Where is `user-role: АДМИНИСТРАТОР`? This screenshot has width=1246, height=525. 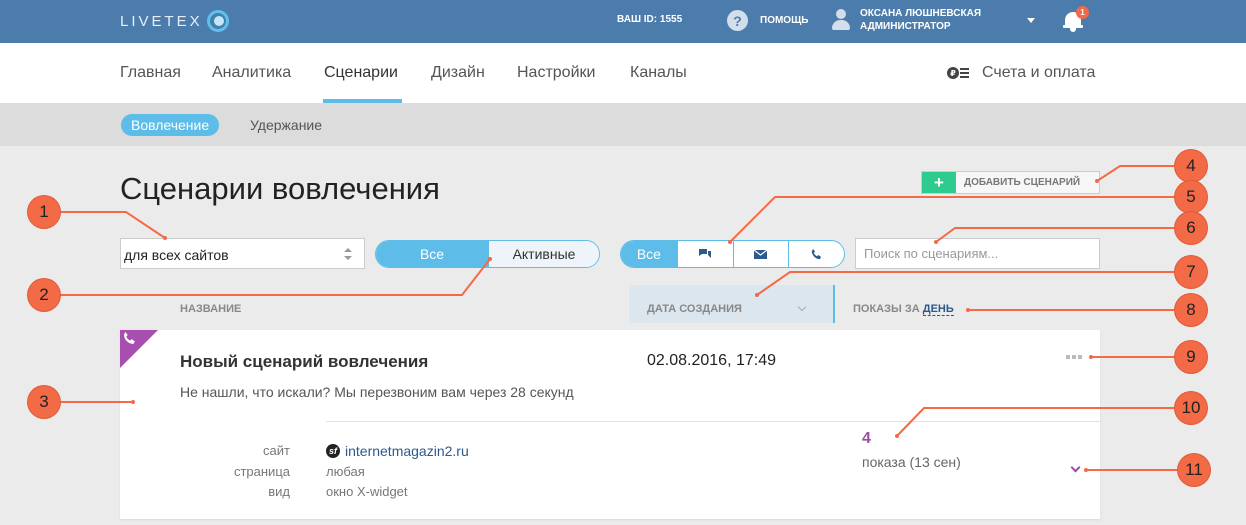 user-role: АДМИНИСТРАТОР is located at coordinates (905, 26).